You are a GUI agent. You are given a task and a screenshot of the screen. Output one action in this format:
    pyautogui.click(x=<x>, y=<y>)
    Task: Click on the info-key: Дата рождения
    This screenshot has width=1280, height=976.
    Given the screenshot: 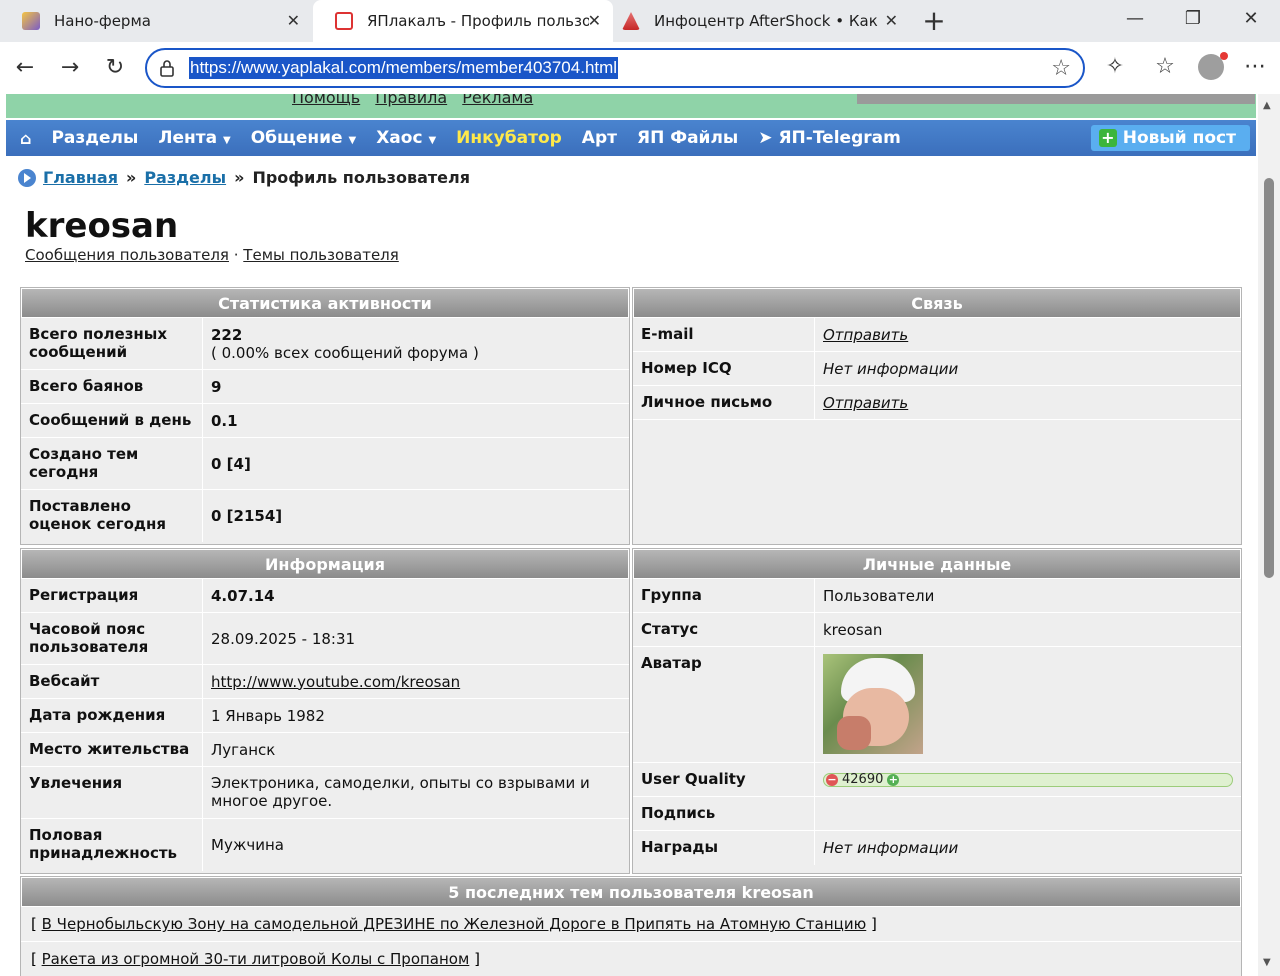 What is the action you would take?
    pyautogui.click(x=112, y=715)
    